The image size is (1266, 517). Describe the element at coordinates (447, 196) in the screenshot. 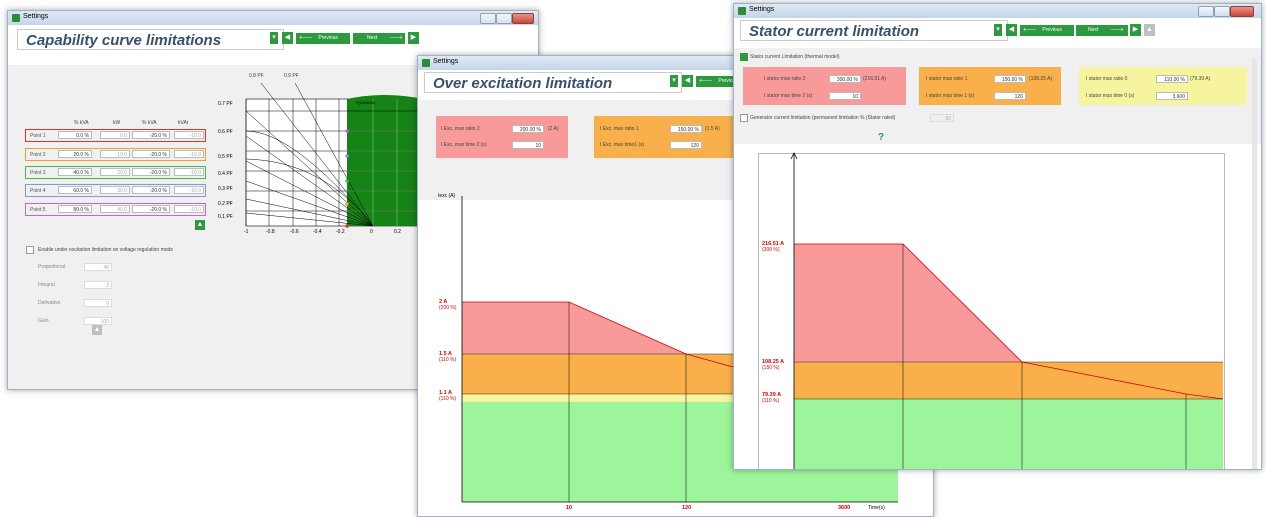

I see `y-axis-label: Iexc (A)` at that location.